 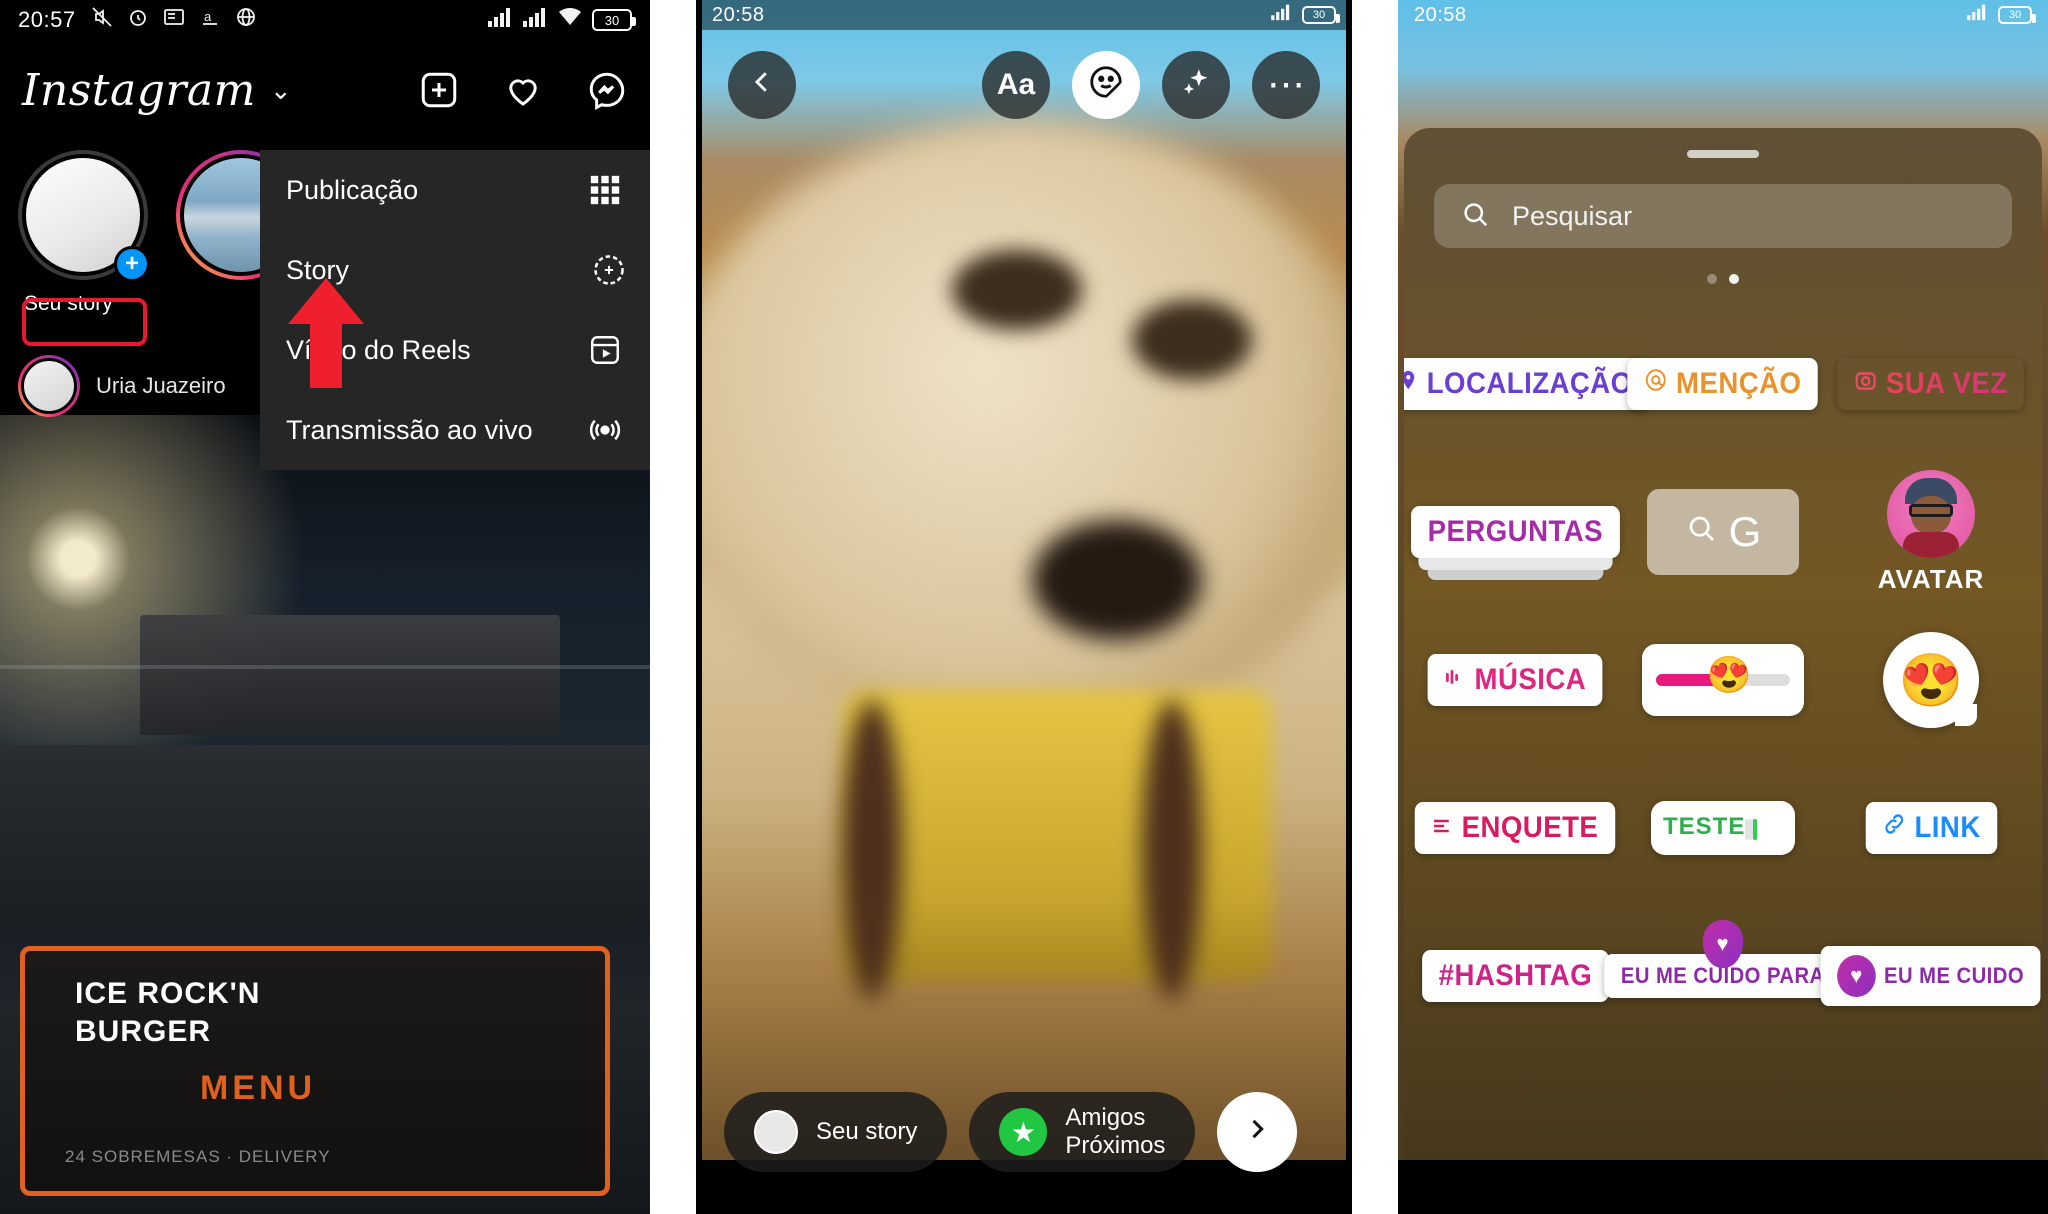 What do you see at coordinates (1257, 1132) in the screenshot?
I see `next-button` at bounding box center [1257, 1132].